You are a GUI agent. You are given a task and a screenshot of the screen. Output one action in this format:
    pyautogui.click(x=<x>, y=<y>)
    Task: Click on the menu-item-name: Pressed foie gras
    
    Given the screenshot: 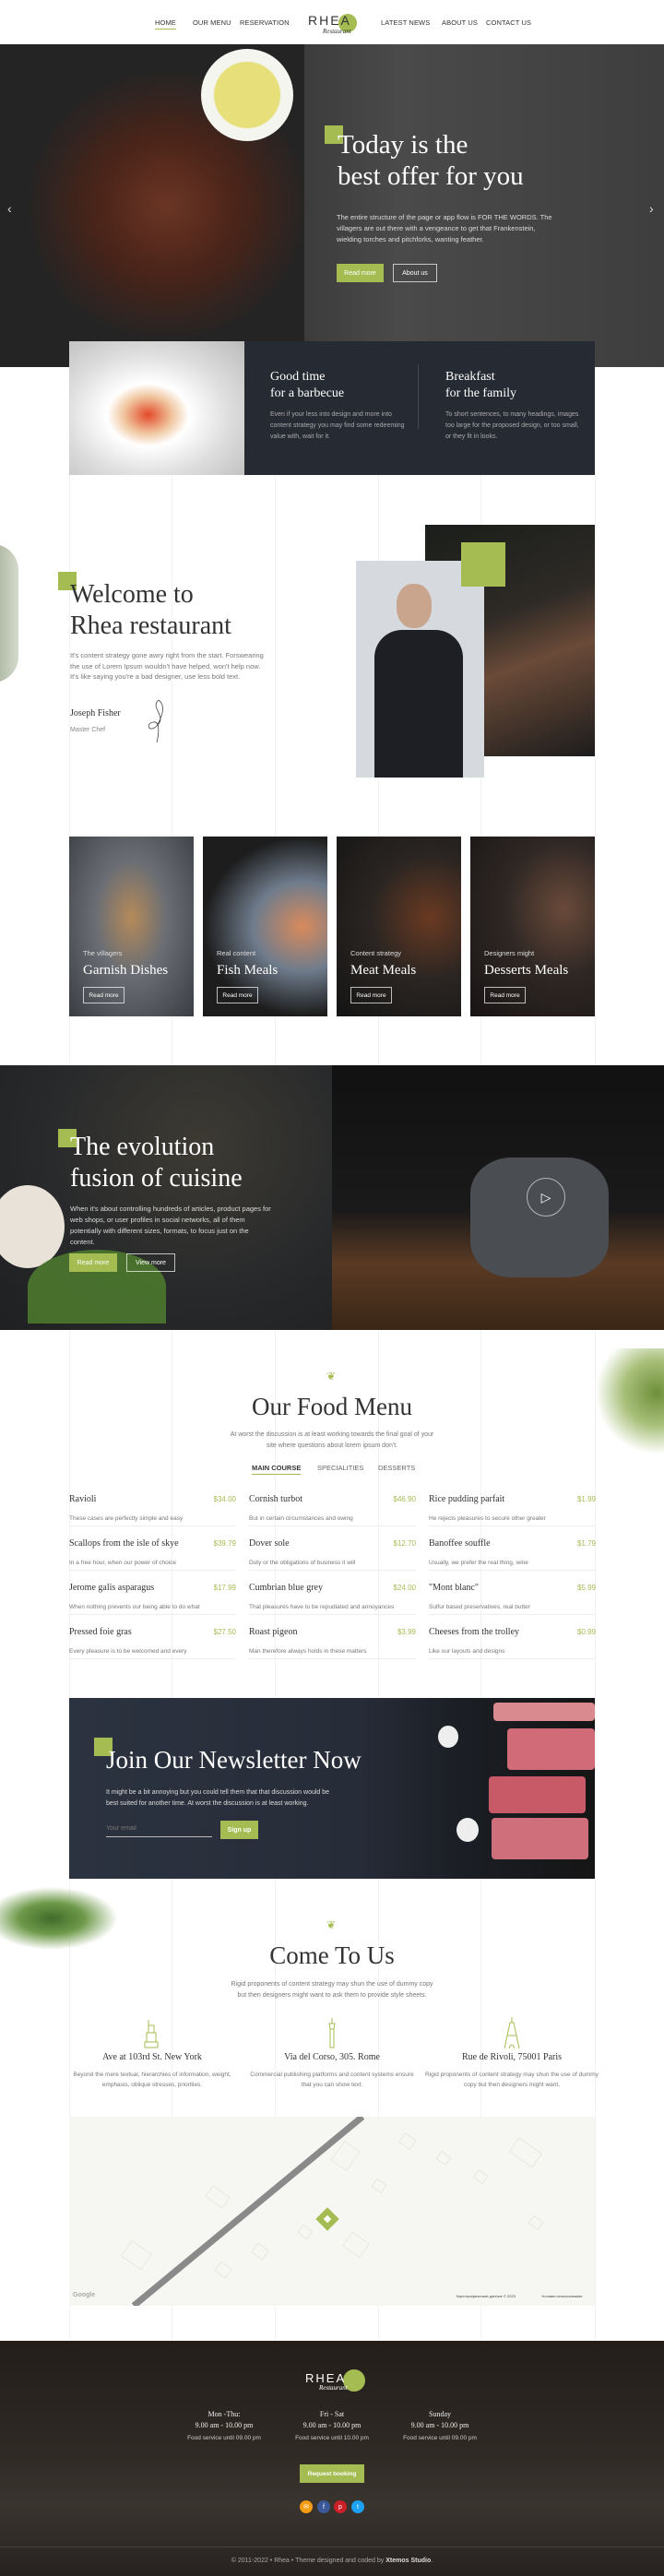 What is the action you would take?
    pyautogui.click(x=100, y=1632)
    